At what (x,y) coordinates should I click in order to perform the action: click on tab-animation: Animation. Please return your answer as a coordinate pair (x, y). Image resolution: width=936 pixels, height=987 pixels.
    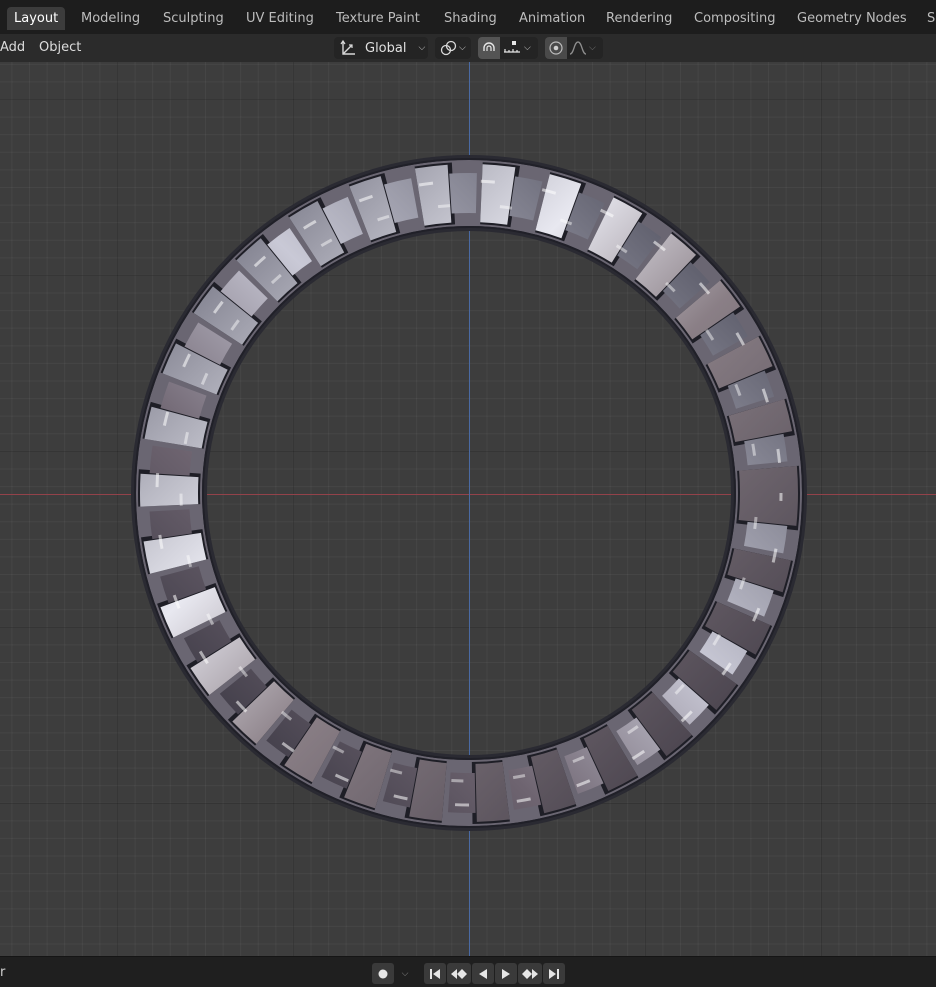
    Looking at the image, I should click on (552, 18).